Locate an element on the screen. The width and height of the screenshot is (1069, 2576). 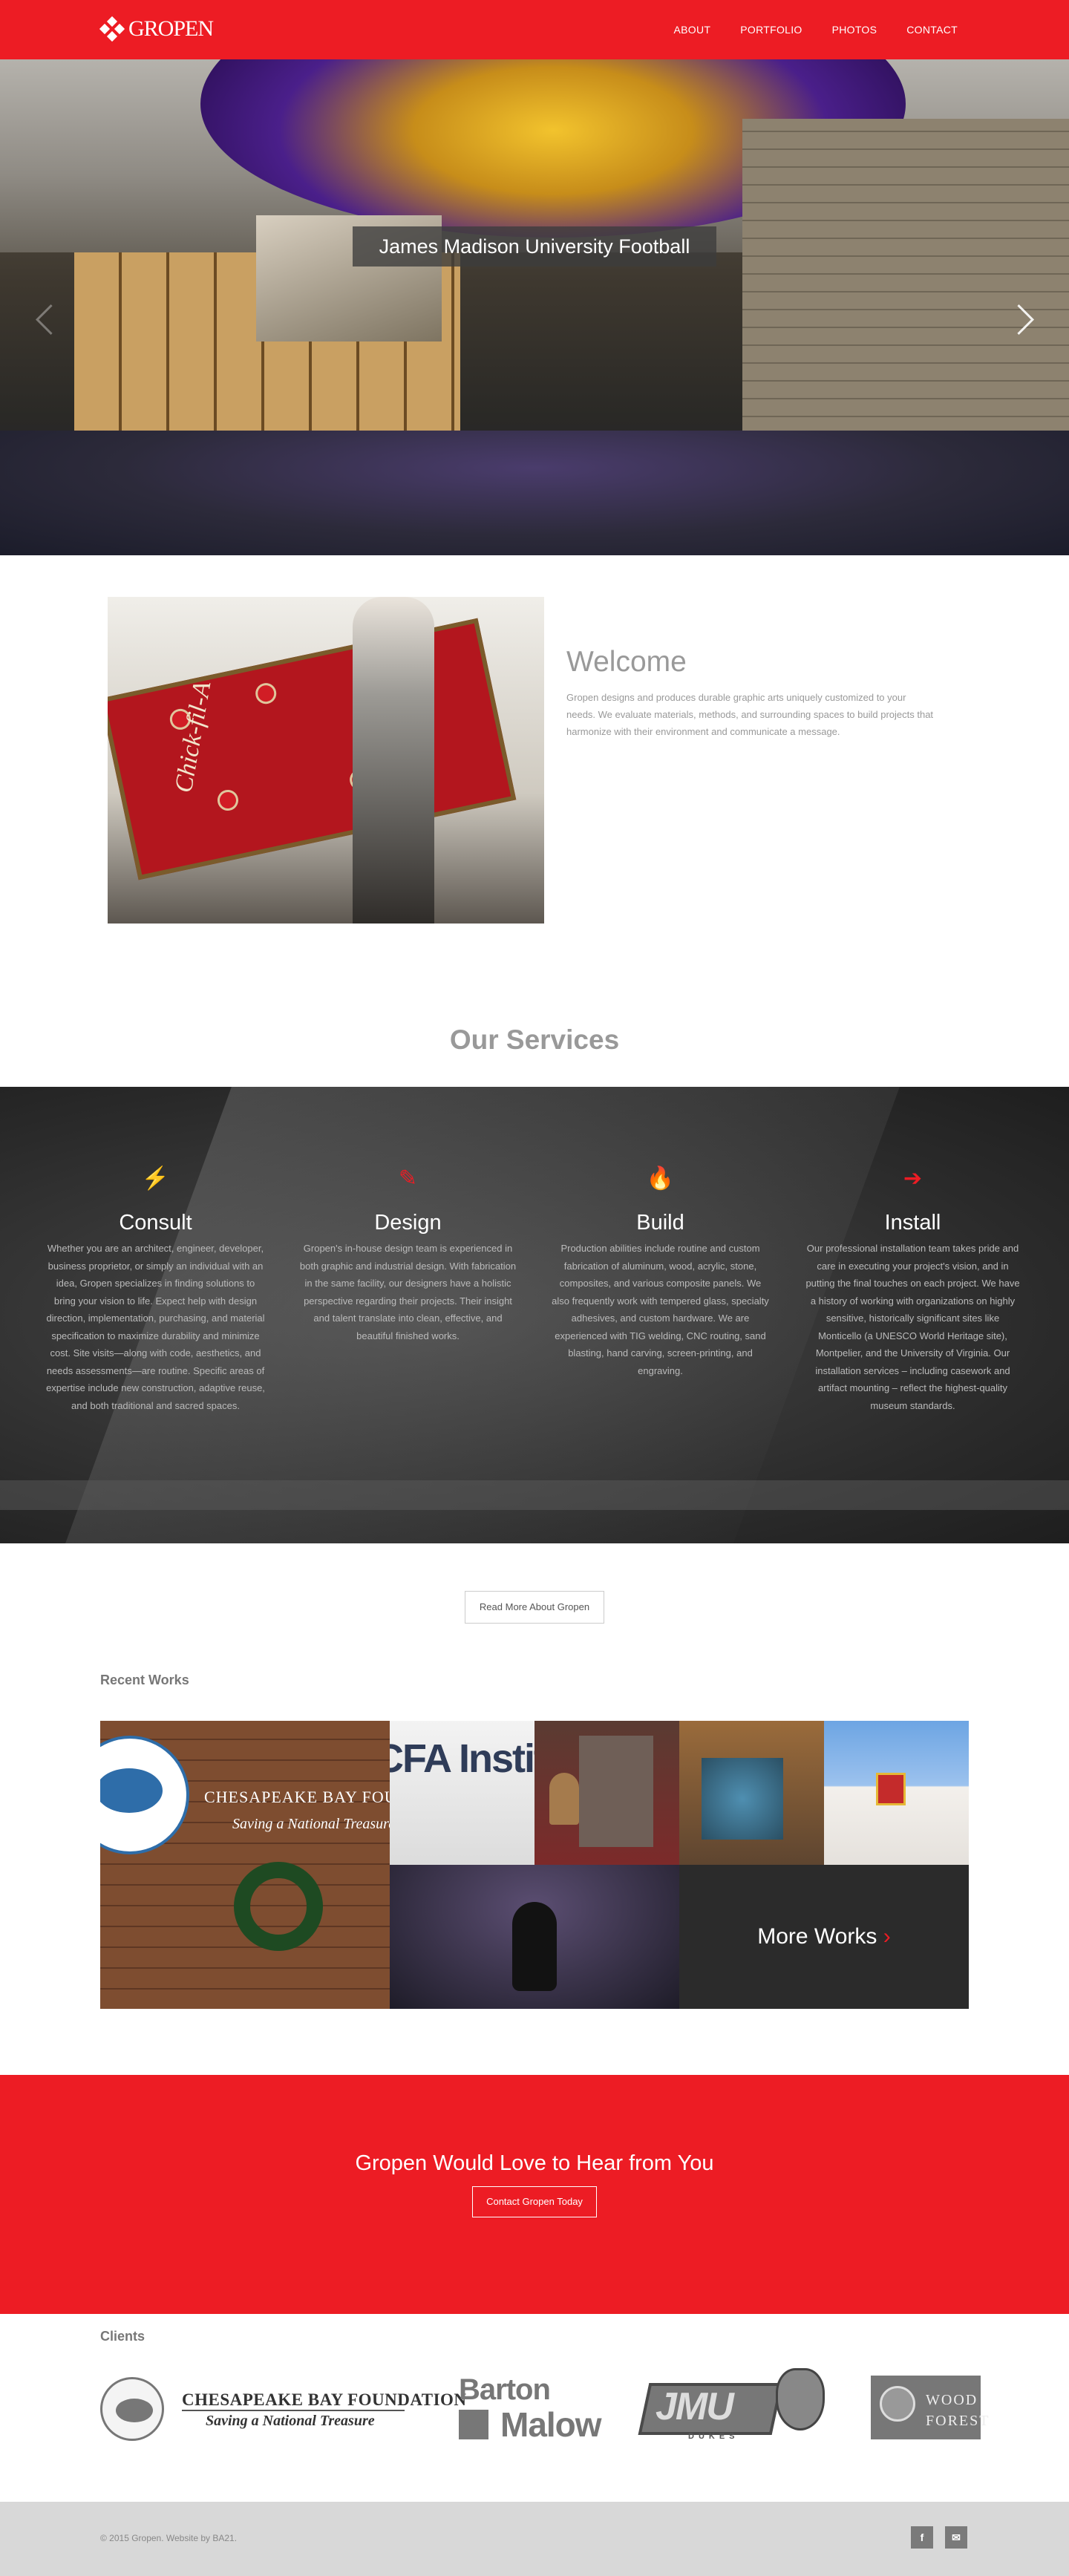
work-tile-cfa: CFA Institute is located at coordinates (462, 1793).